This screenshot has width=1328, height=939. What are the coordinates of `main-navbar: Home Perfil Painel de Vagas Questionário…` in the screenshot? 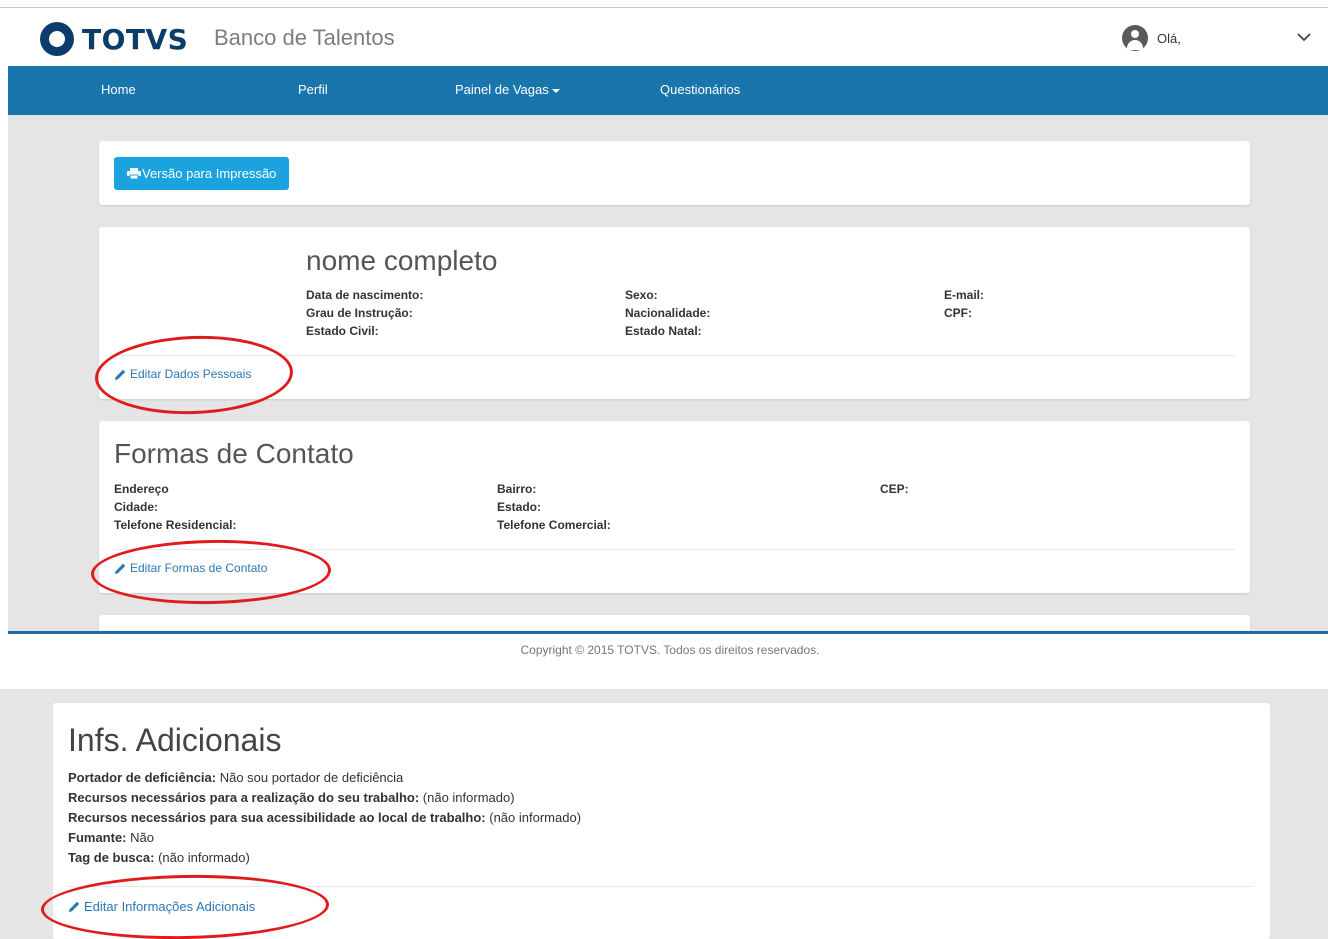 It's located at (668, 90).